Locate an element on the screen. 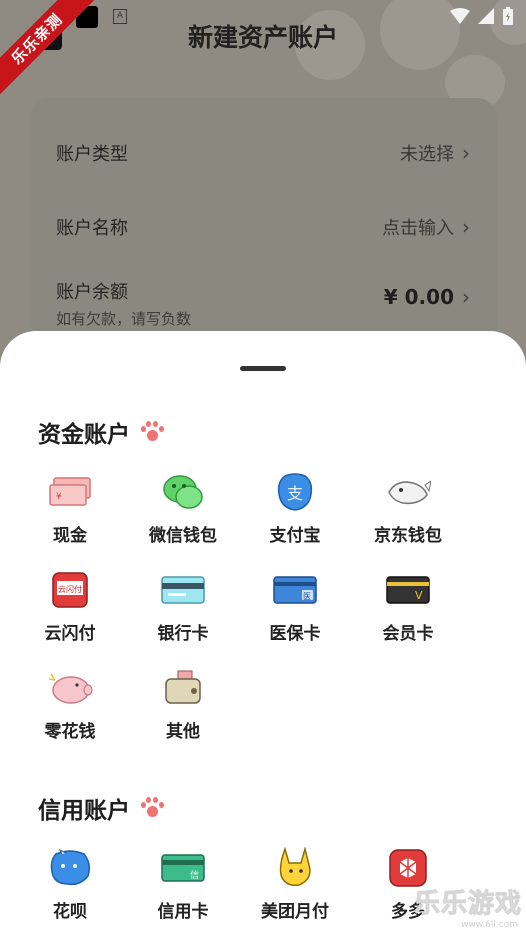 Image resolution: width=526 pixels, height=936 pixels. account-option-member-card: V 会员卡 is located at coordinates (408, 606).